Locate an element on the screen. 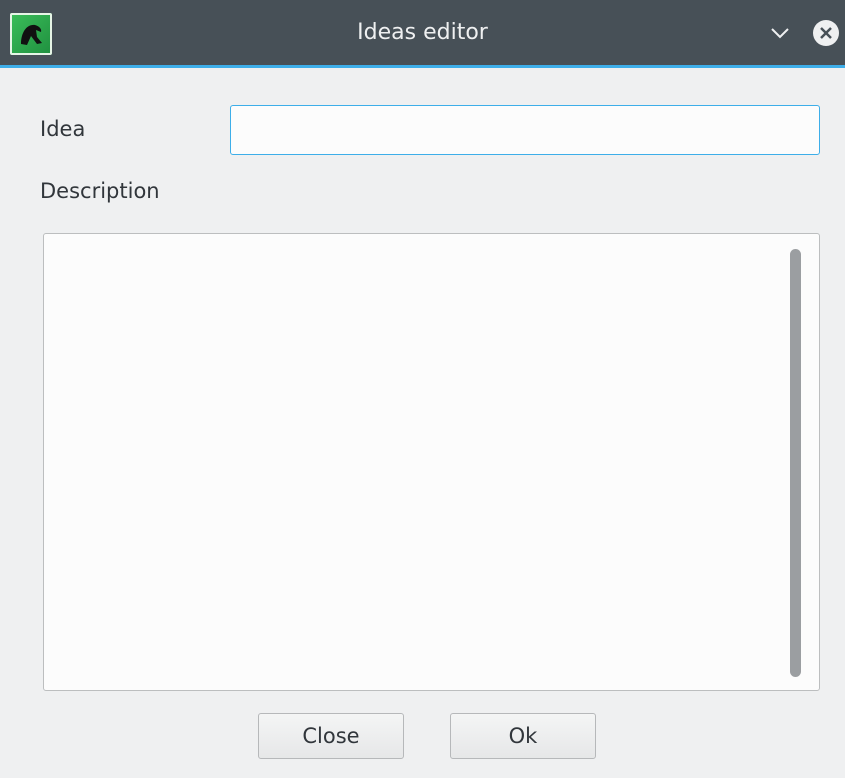 This screenshot has height=778, width=845. window-title: Ideas editor is located at coordinates (422, 32).